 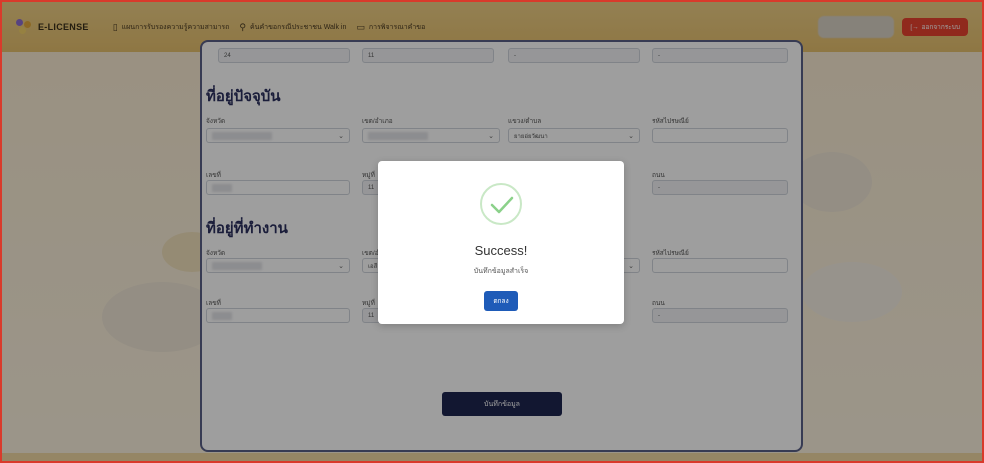 I want to click on checkmark-icon, so click(x=501, y=204).